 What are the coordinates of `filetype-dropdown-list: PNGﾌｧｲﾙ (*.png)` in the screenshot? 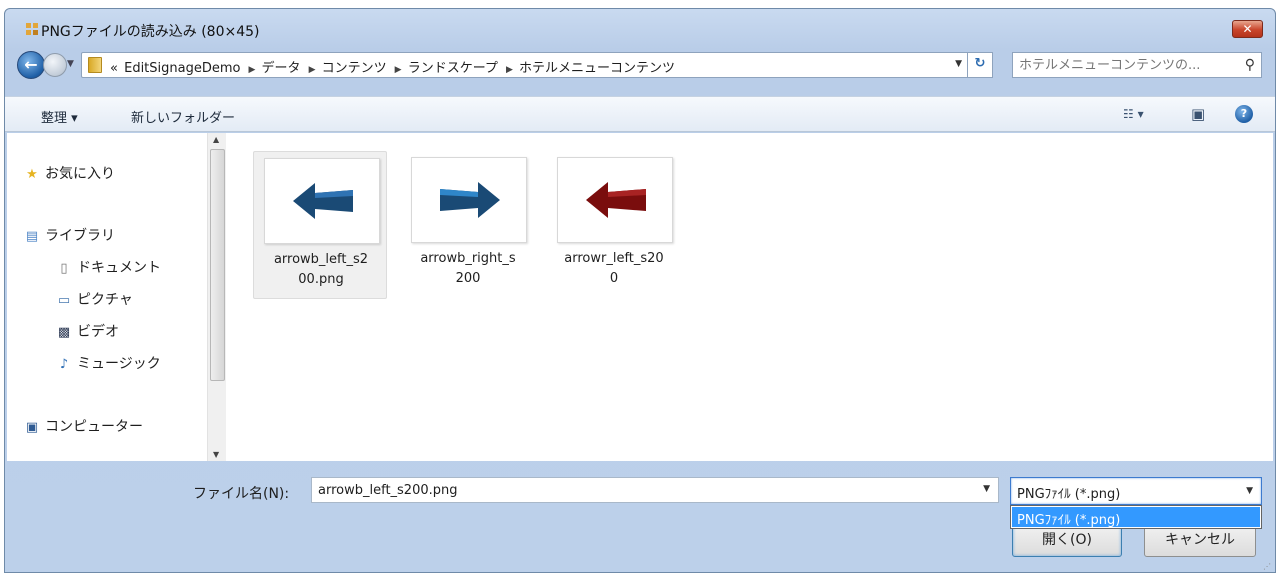 It's located at (1136, 517).